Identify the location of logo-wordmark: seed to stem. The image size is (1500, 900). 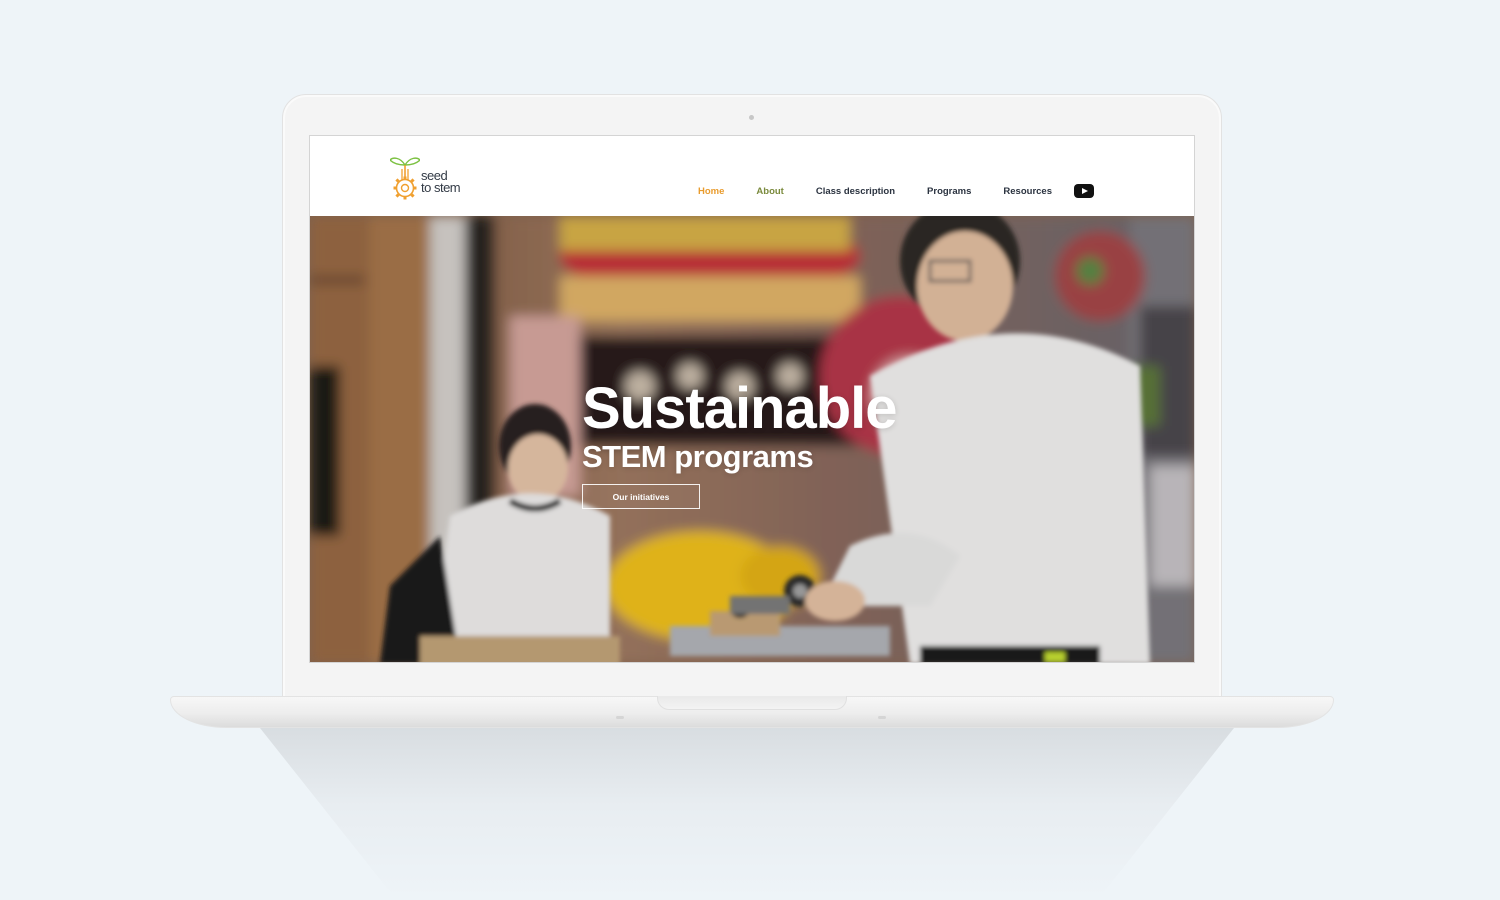
(441, 182).